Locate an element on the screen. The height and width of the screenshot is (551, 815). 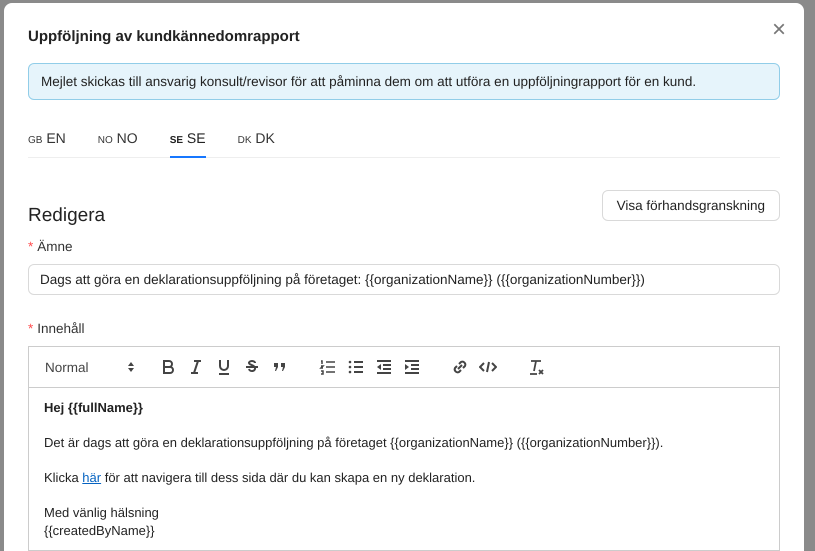
language-tab: GB EN is located at coordinates (47, 140).